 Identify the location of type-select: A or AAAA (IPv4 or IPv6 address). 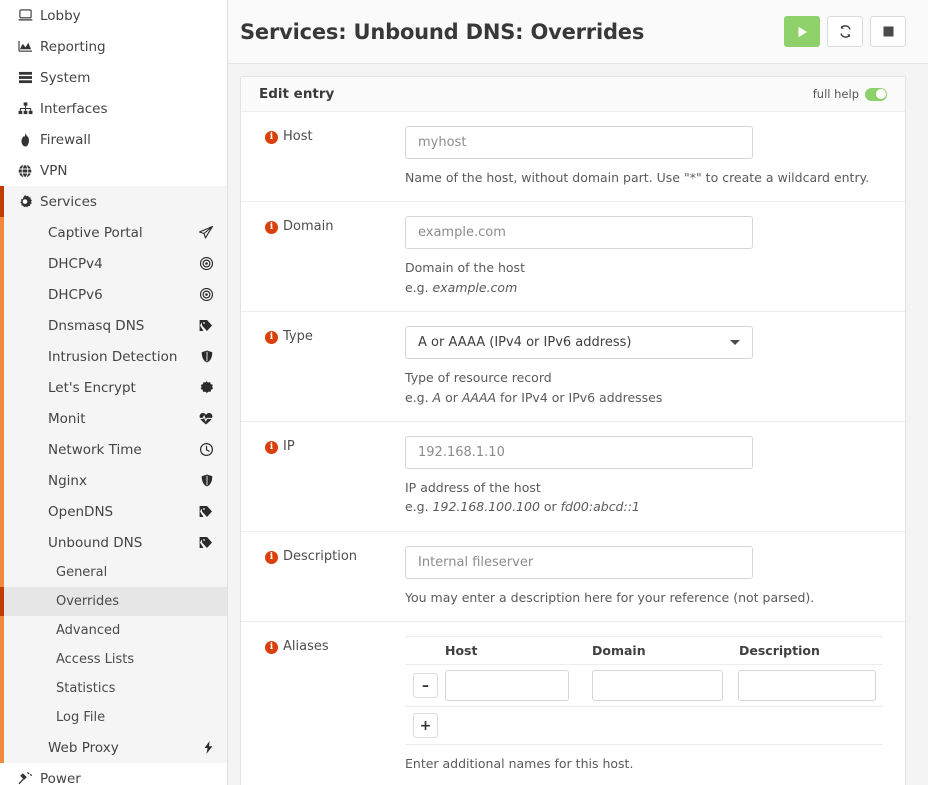
(579, 343).